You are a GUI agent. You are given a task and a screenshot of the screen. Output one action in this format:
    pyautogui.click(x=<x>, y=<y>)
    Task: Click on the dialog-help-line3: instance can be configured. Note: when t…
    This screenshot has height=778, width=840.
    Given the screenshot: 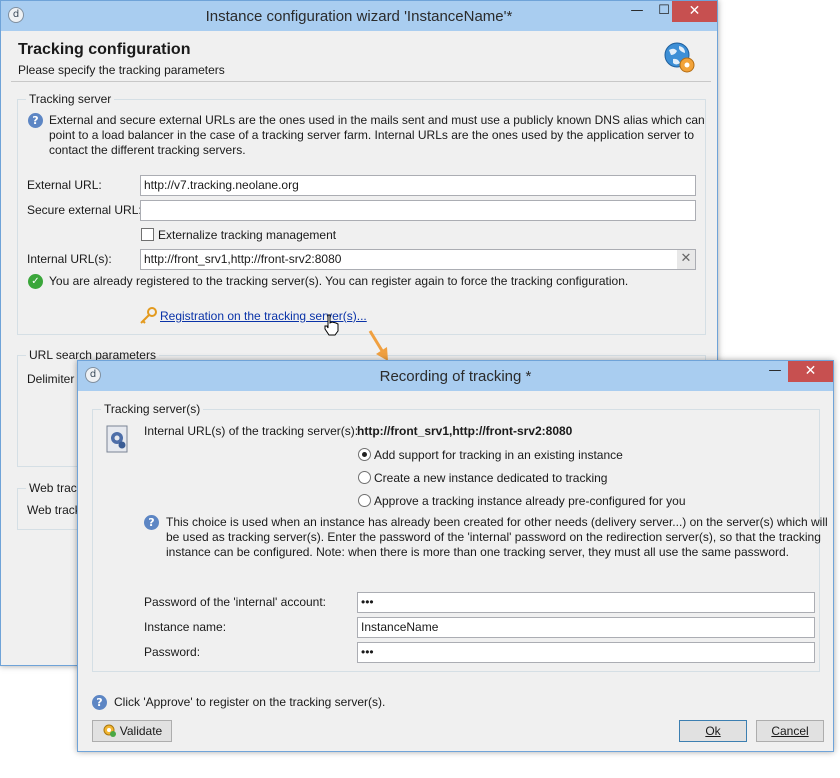 What is the action you would take?
    pyautogui.click(x=477, y=552)
    